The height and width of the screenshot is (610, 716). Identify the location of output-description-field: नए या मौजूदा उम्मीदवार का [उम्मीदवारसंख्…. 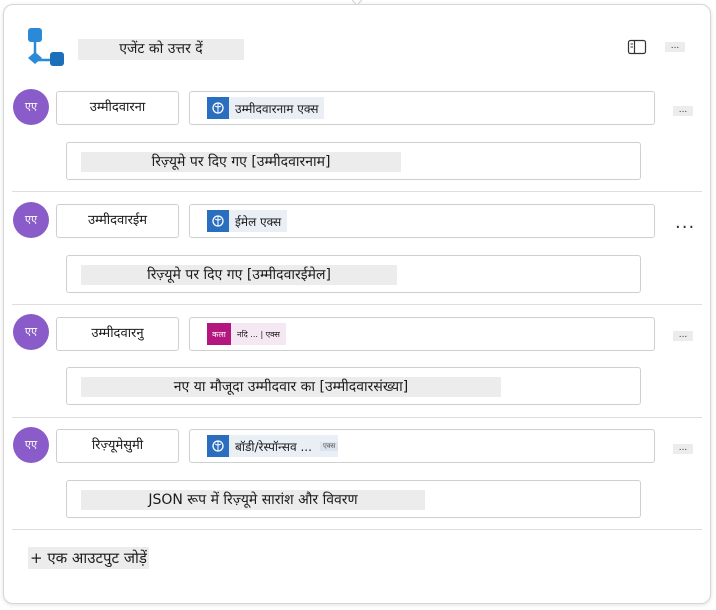
(353, 386).